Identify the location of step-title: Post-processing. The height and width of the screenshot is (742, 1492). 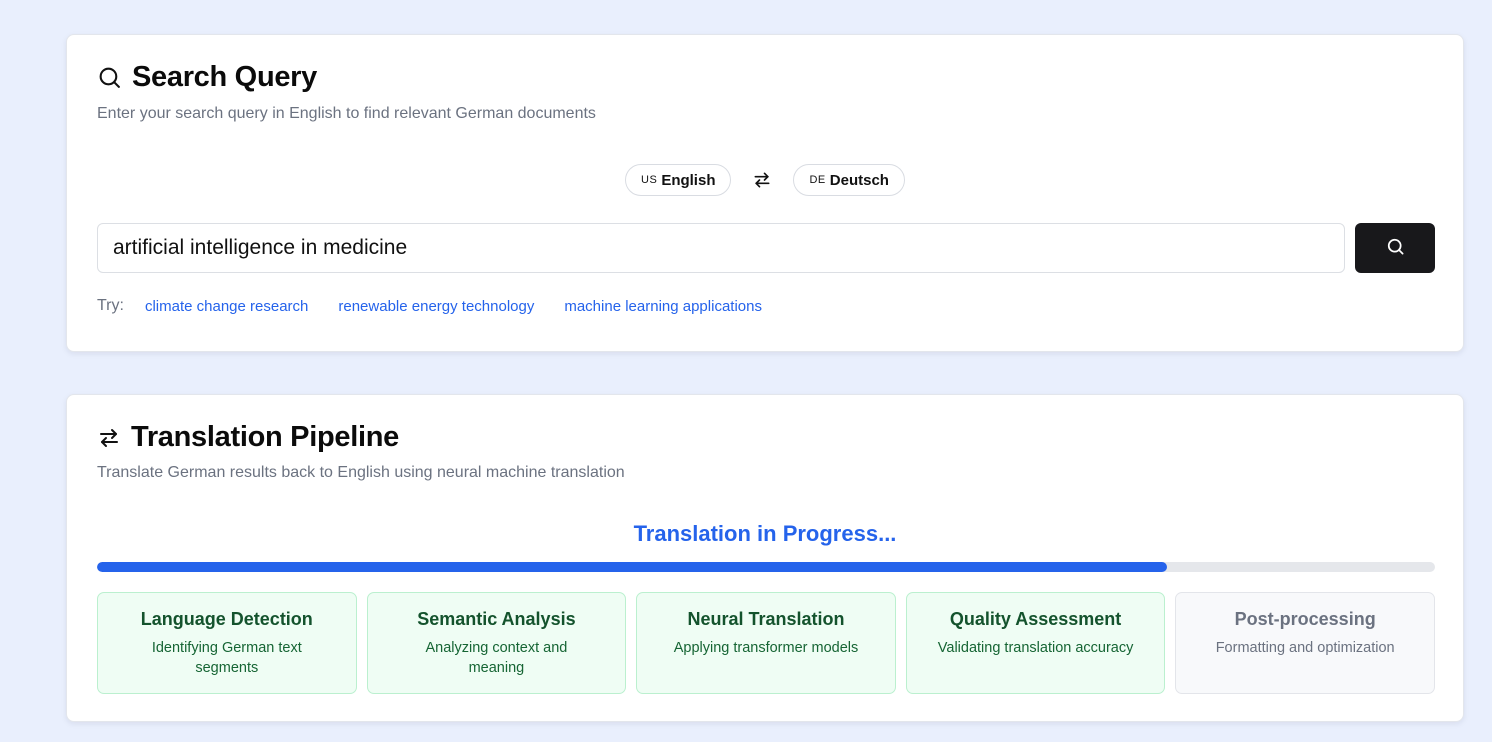
(1305, 619).